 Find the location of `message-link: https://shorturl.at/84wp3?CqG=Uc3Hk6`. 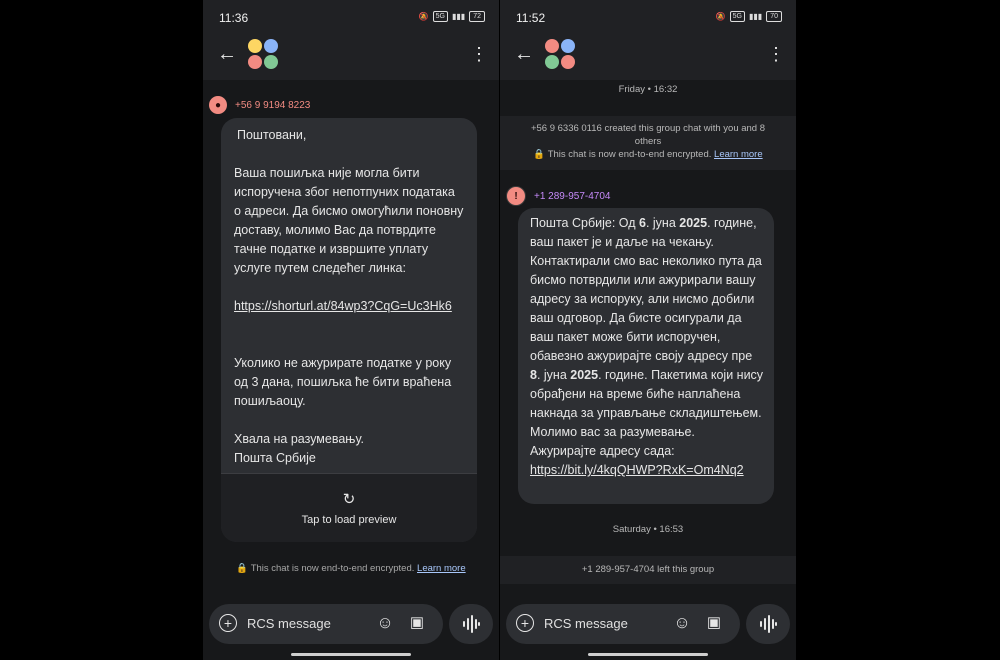

message-link: https://shorturl.at/84wp3?CqG=Uc3Hk6 is located at coordinates (349, 306).